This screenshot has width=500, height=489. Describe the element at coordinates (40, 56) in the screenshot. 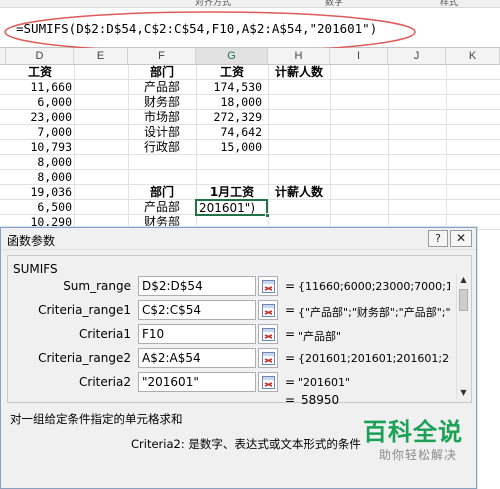

I see `column-header-d: D` at that location.